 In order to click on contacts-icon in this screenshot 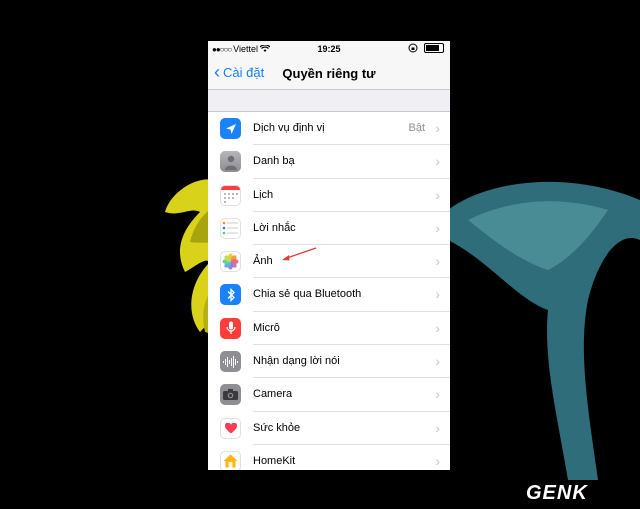, I will do `click(230, 162)`.